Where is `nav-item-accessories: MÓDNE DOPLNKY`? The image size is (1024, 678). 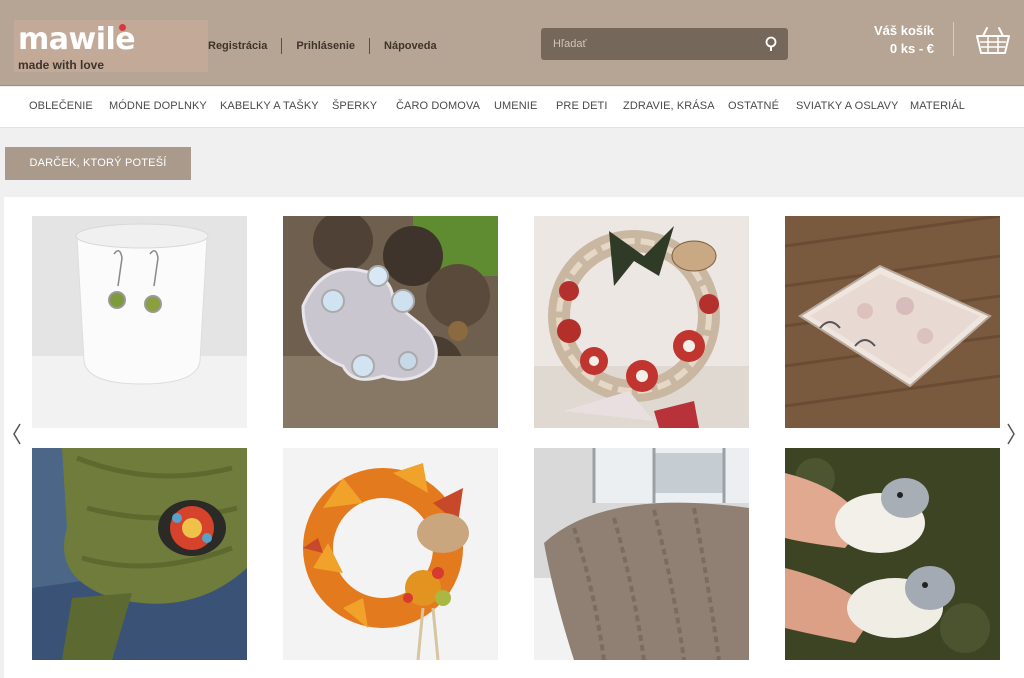 nav-item-accessories: MÓDNE DOPLNKY is located at coordinates (158, 106).